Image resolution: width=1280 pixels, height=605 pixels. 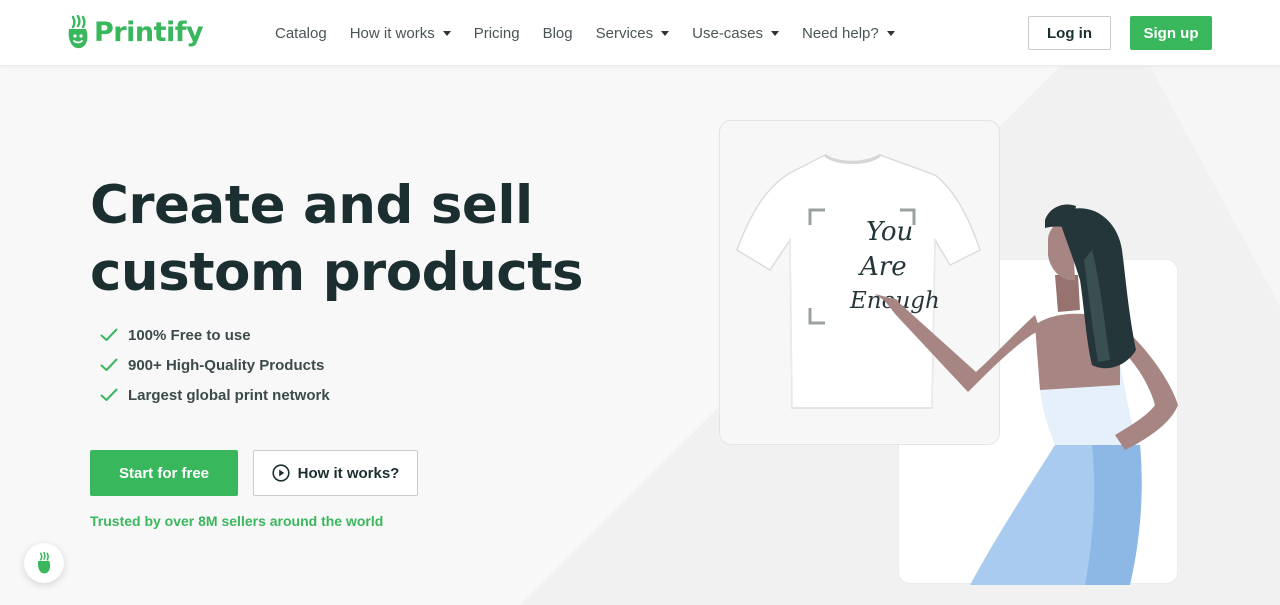 I want to click on chat-bubble-icon, so click(x=44, y=563).